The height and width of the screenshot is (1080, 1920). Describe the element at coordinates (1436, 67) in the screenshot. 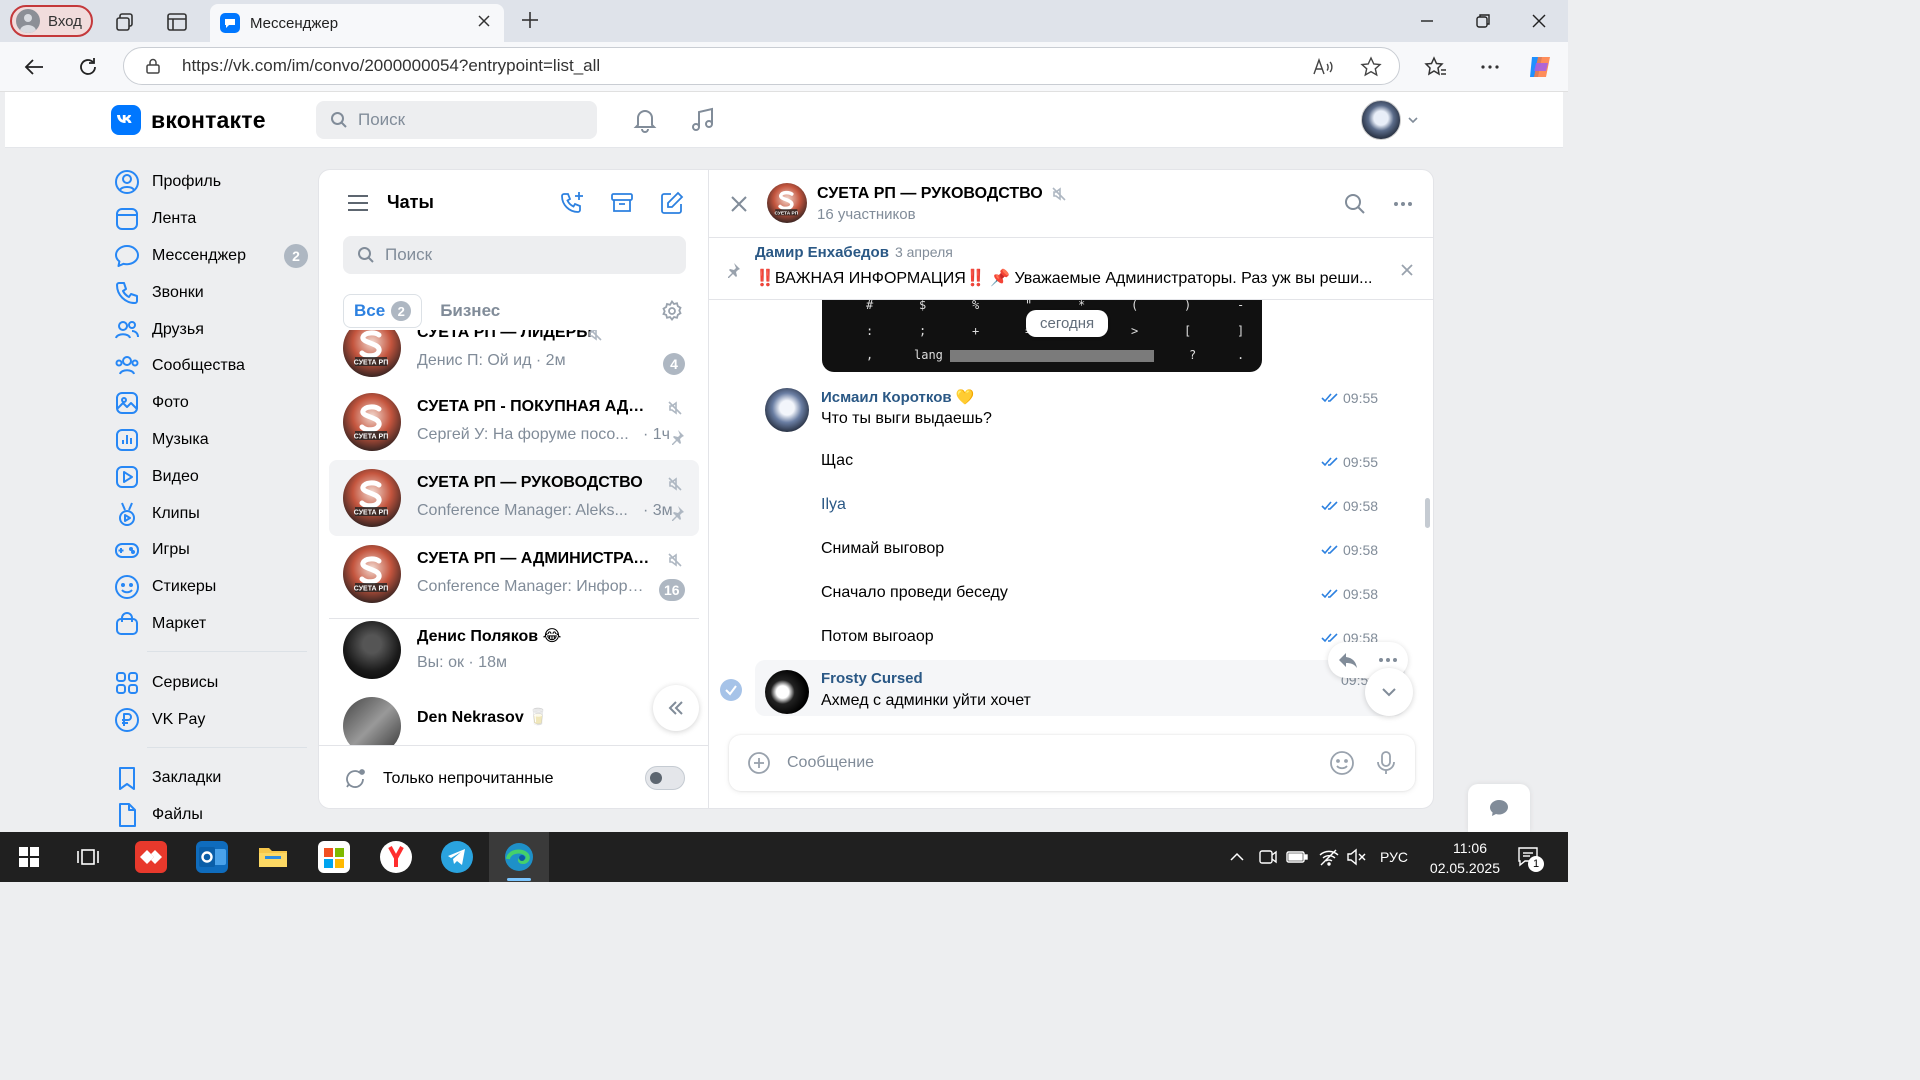

I see `favorites-icon` at that location.